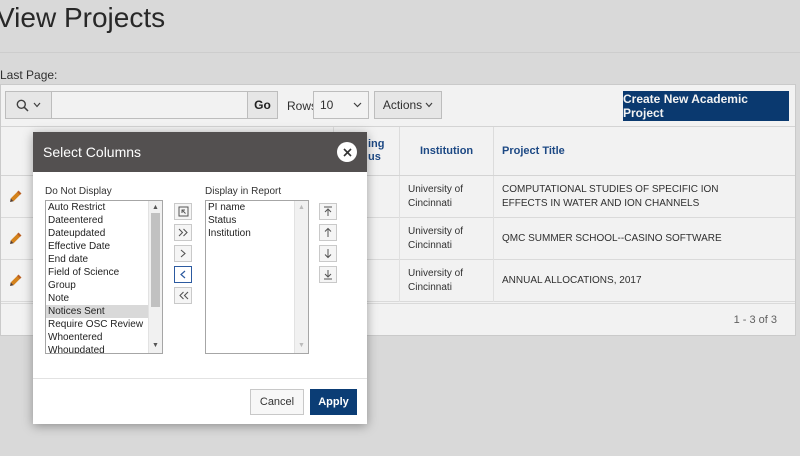 The image size is (800, 456). I want to click on move-all-right-button, so click(183, 232).